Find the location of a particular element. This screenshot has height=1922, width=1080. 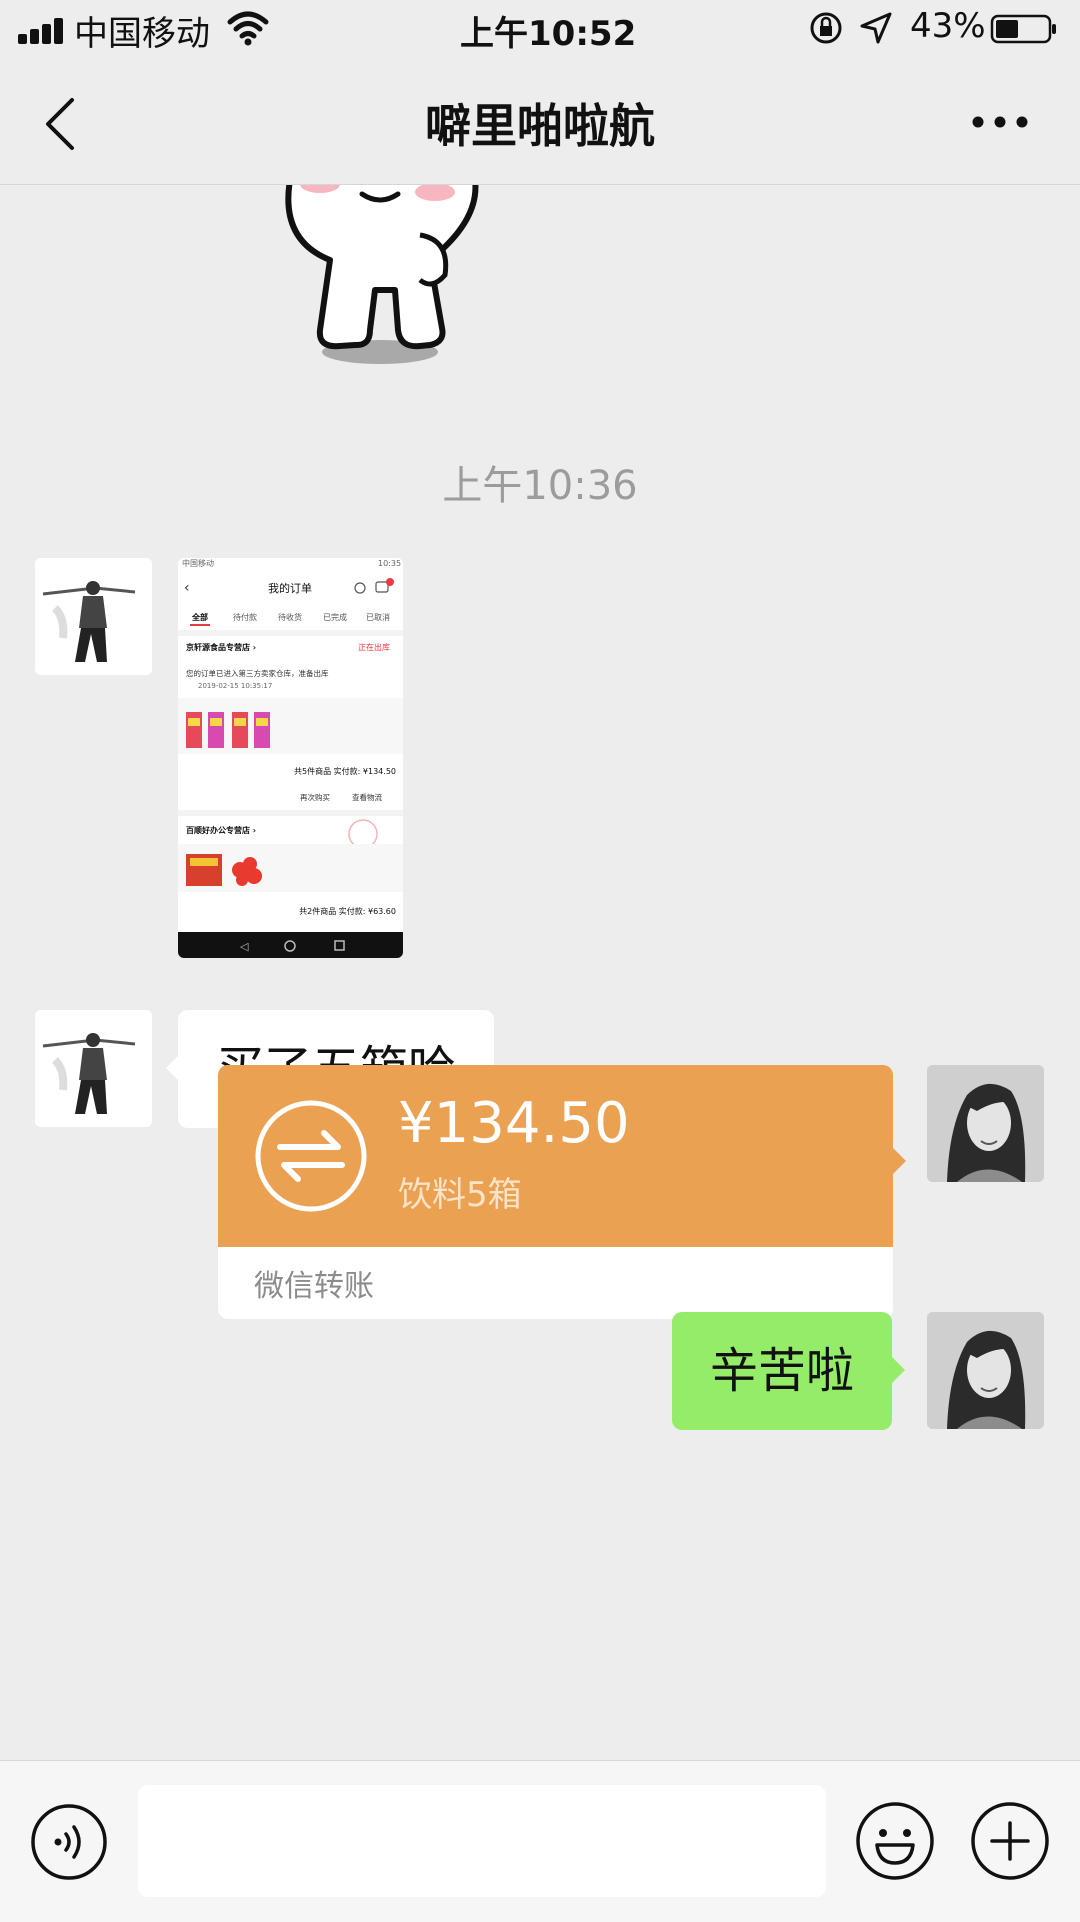

transfer-amount: ¥134.50 is located at coordinates (514, 1123).